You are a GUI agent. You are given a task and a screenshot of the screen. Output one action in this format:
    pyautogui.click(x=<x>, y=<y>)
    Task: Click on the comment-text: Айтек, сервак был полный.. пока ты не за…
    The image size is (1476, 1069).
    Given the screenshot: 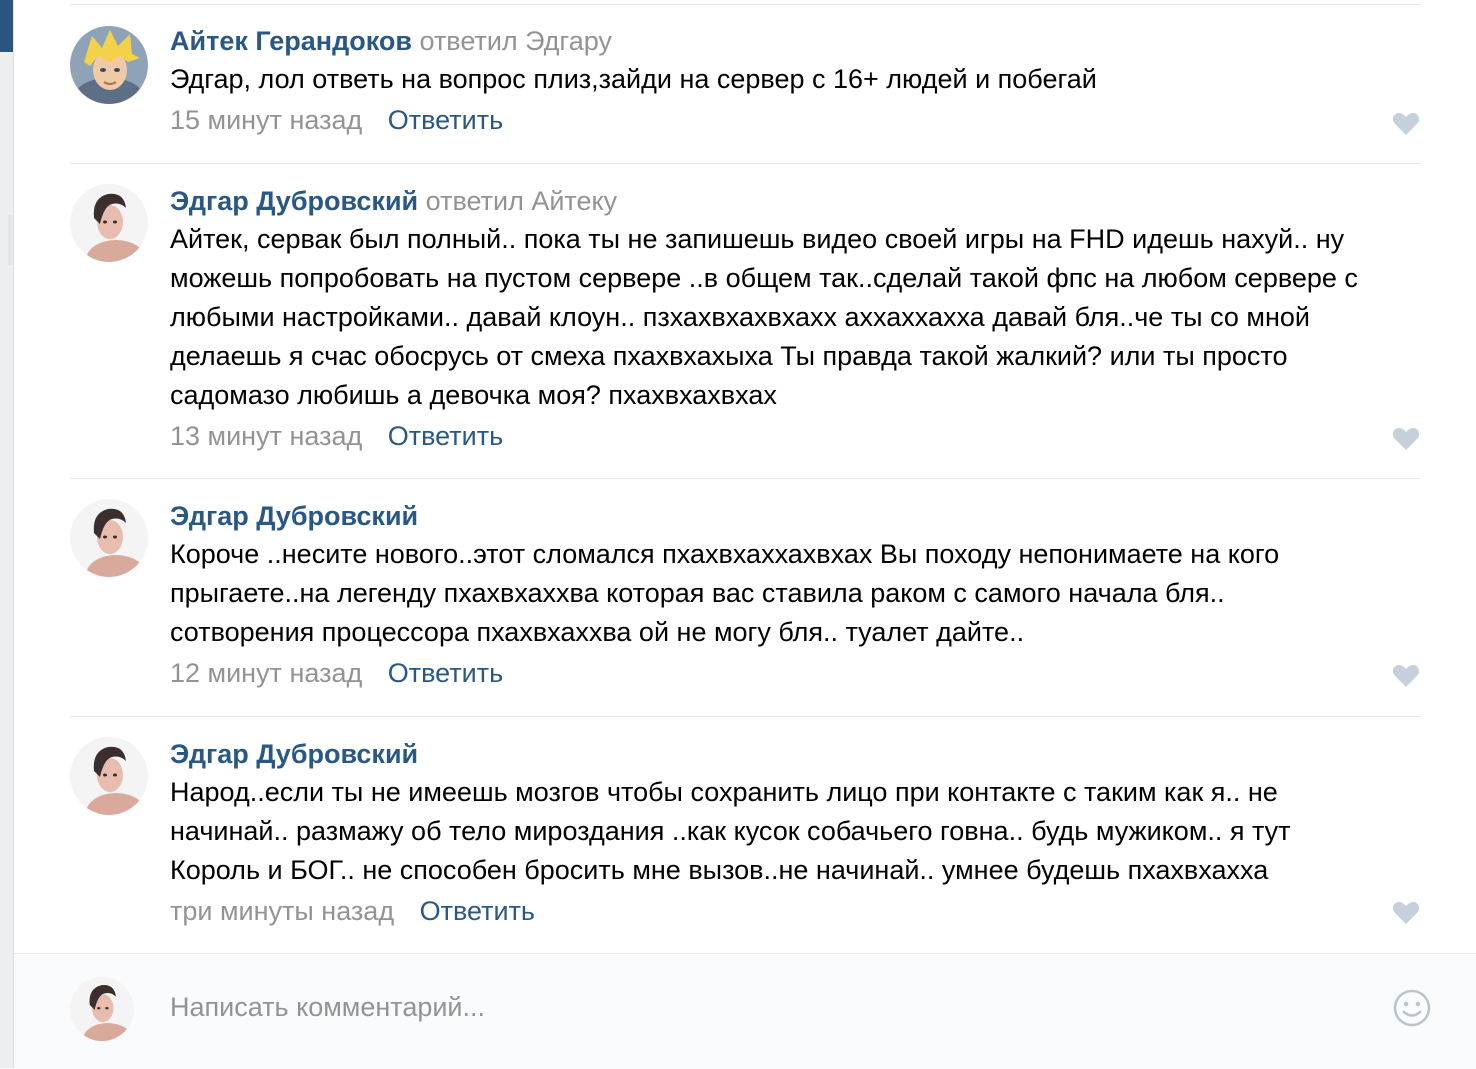 What is the action you would take?
    pyautogui.click(x=764, y=317)
    